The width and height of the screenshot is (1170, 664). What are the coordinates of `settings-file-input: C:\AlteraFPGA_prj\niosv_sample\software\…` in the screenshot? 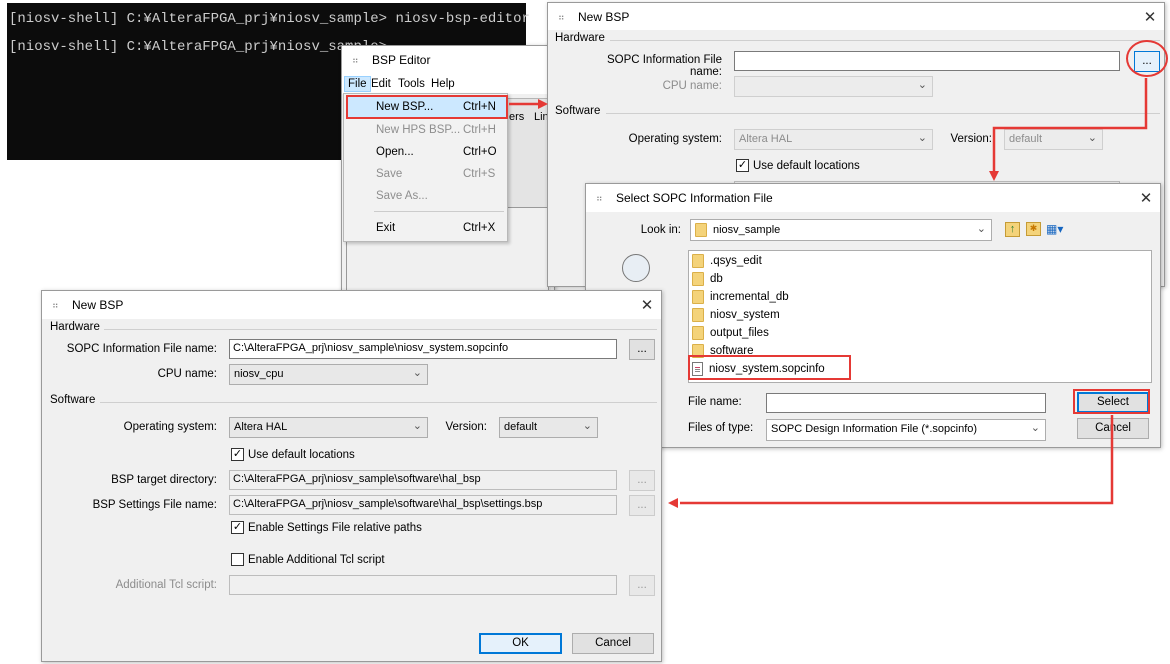 It's located at (423, 505).